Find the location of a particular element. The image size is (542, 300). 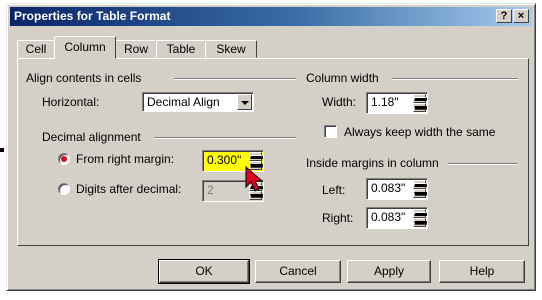

right-margin-label: Right: is located at coordinates (338, 218).